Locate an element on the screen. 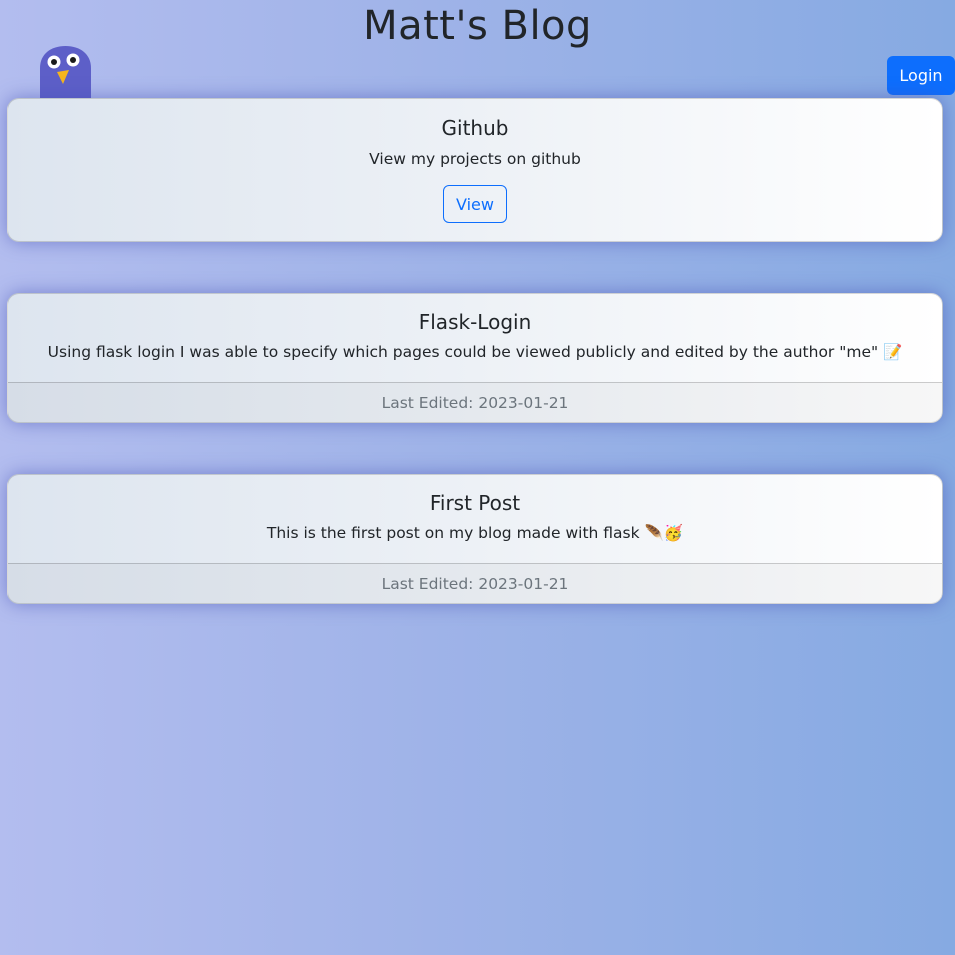  view-github-button: View is located at coordinates (475, 204).